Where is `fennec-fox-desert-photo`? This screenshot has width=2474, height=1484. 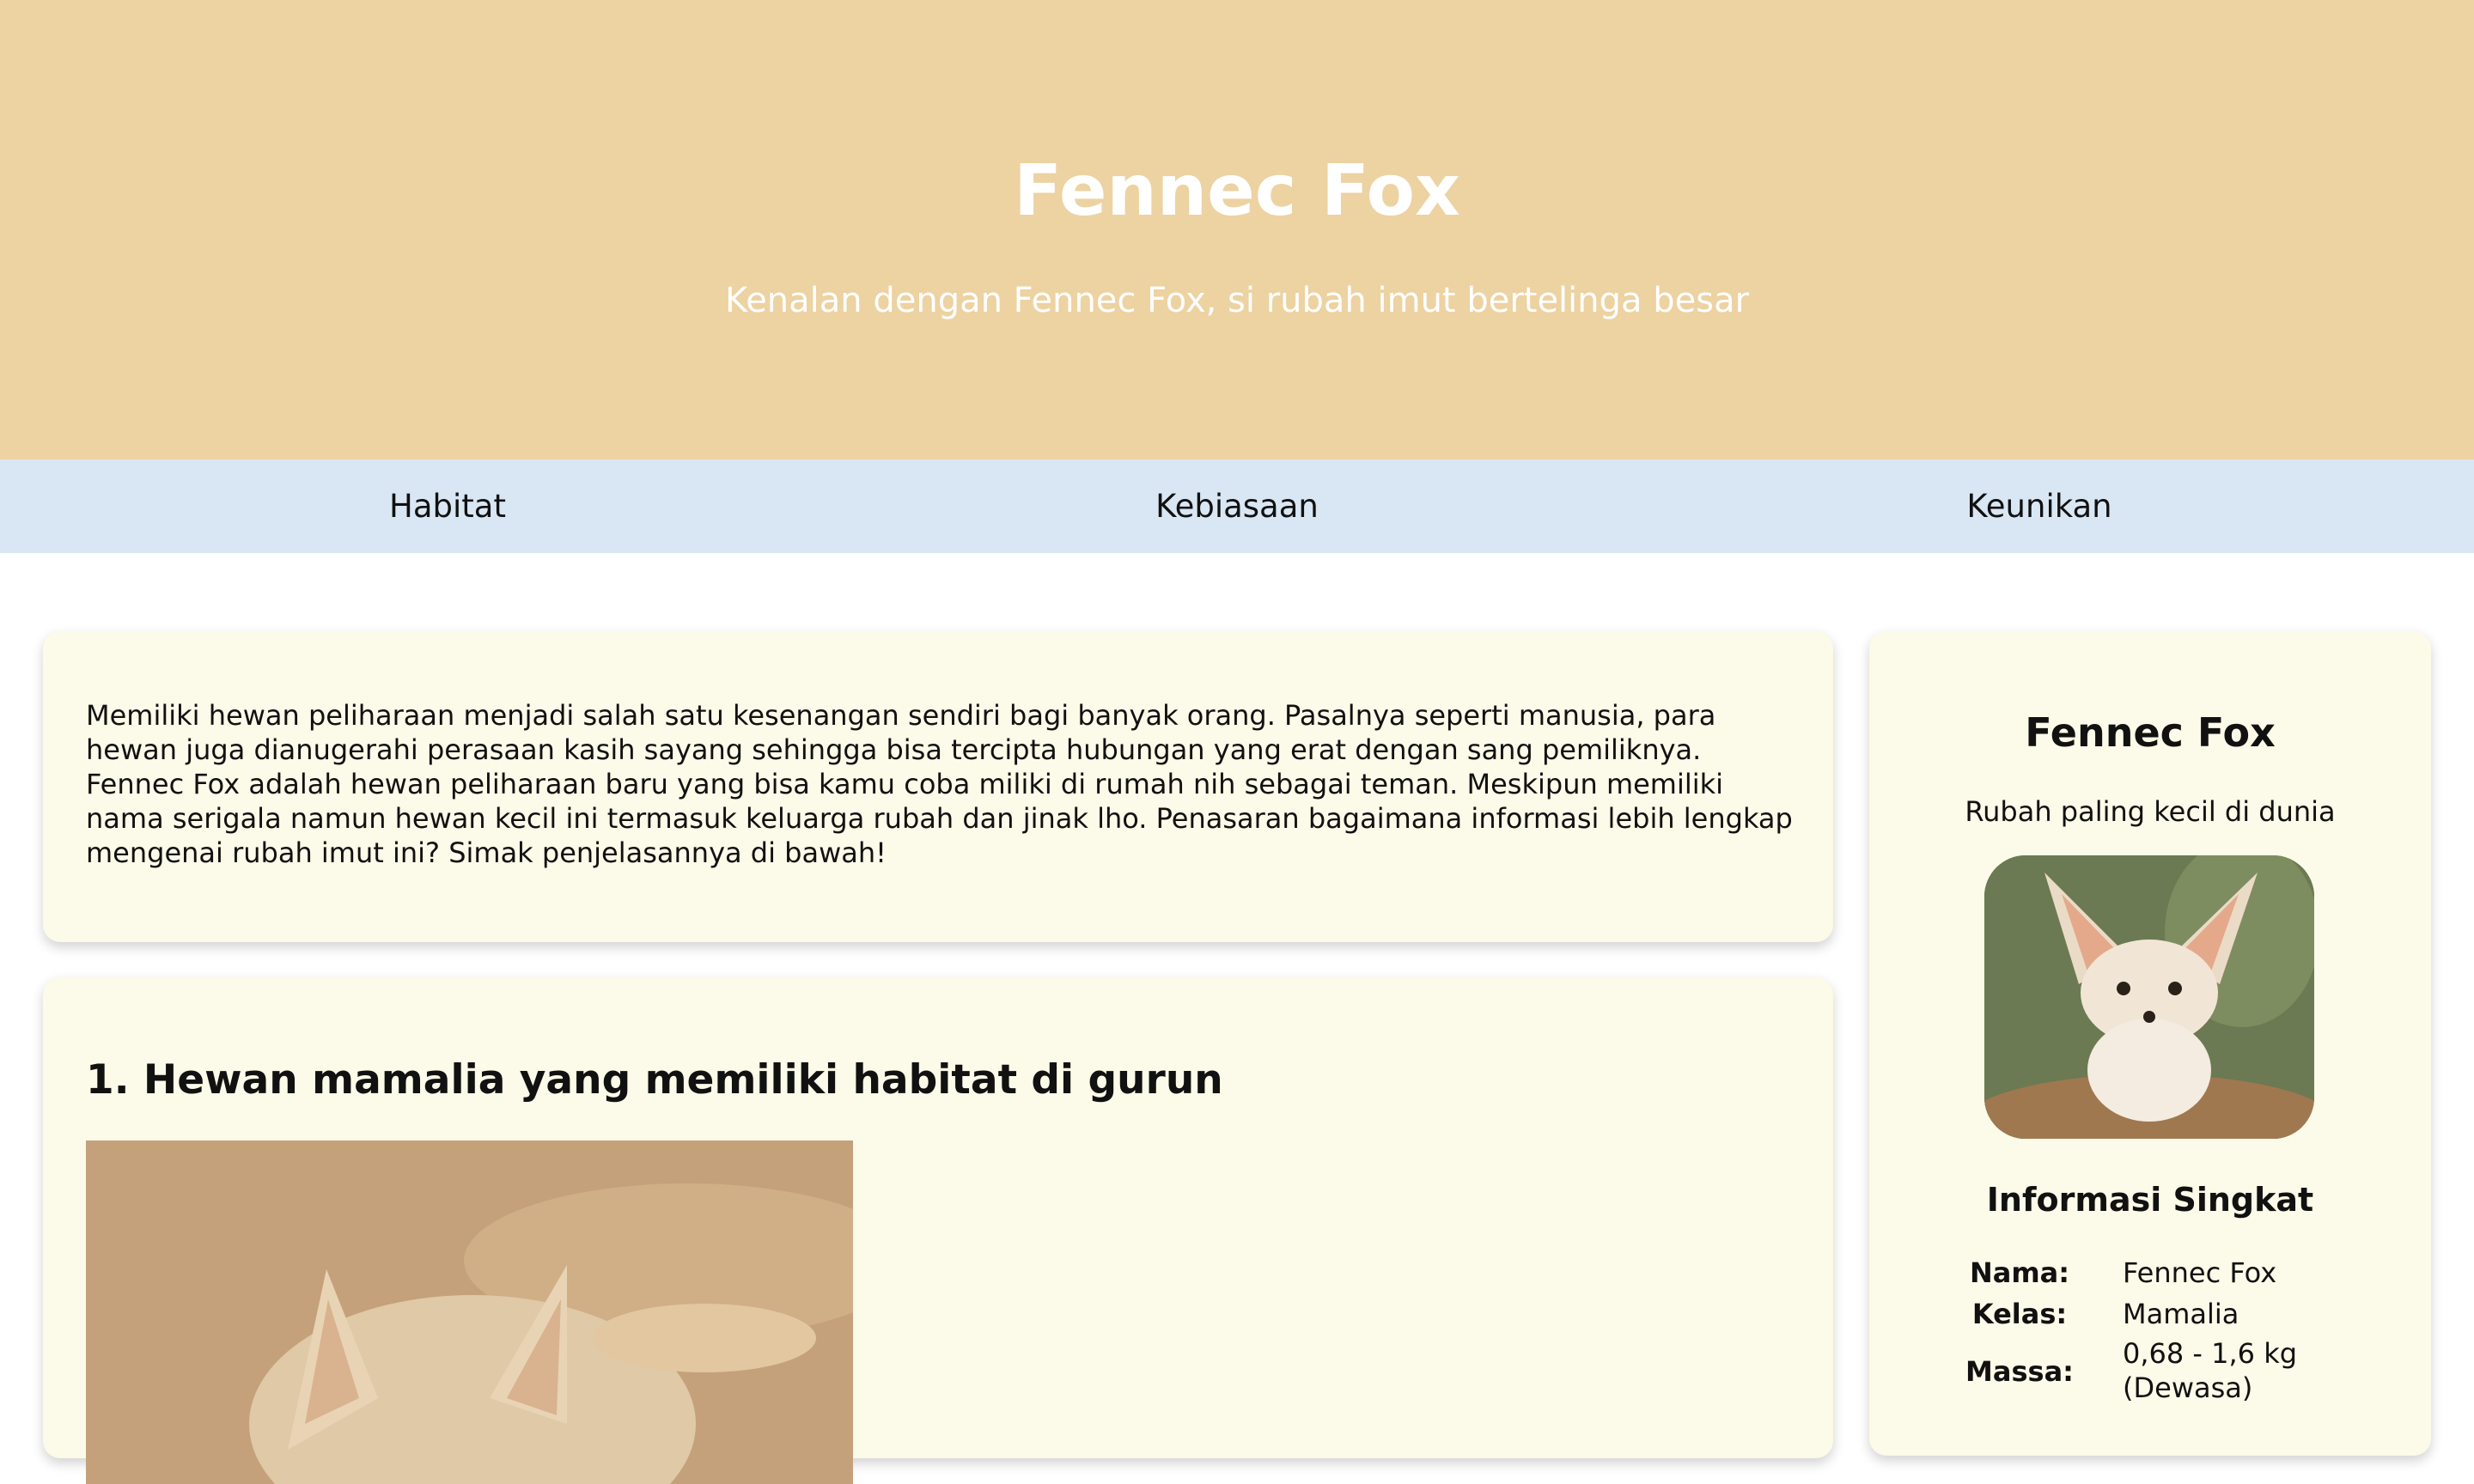
fennec-fox-desert-photo is located at coordinates (469, 1312).